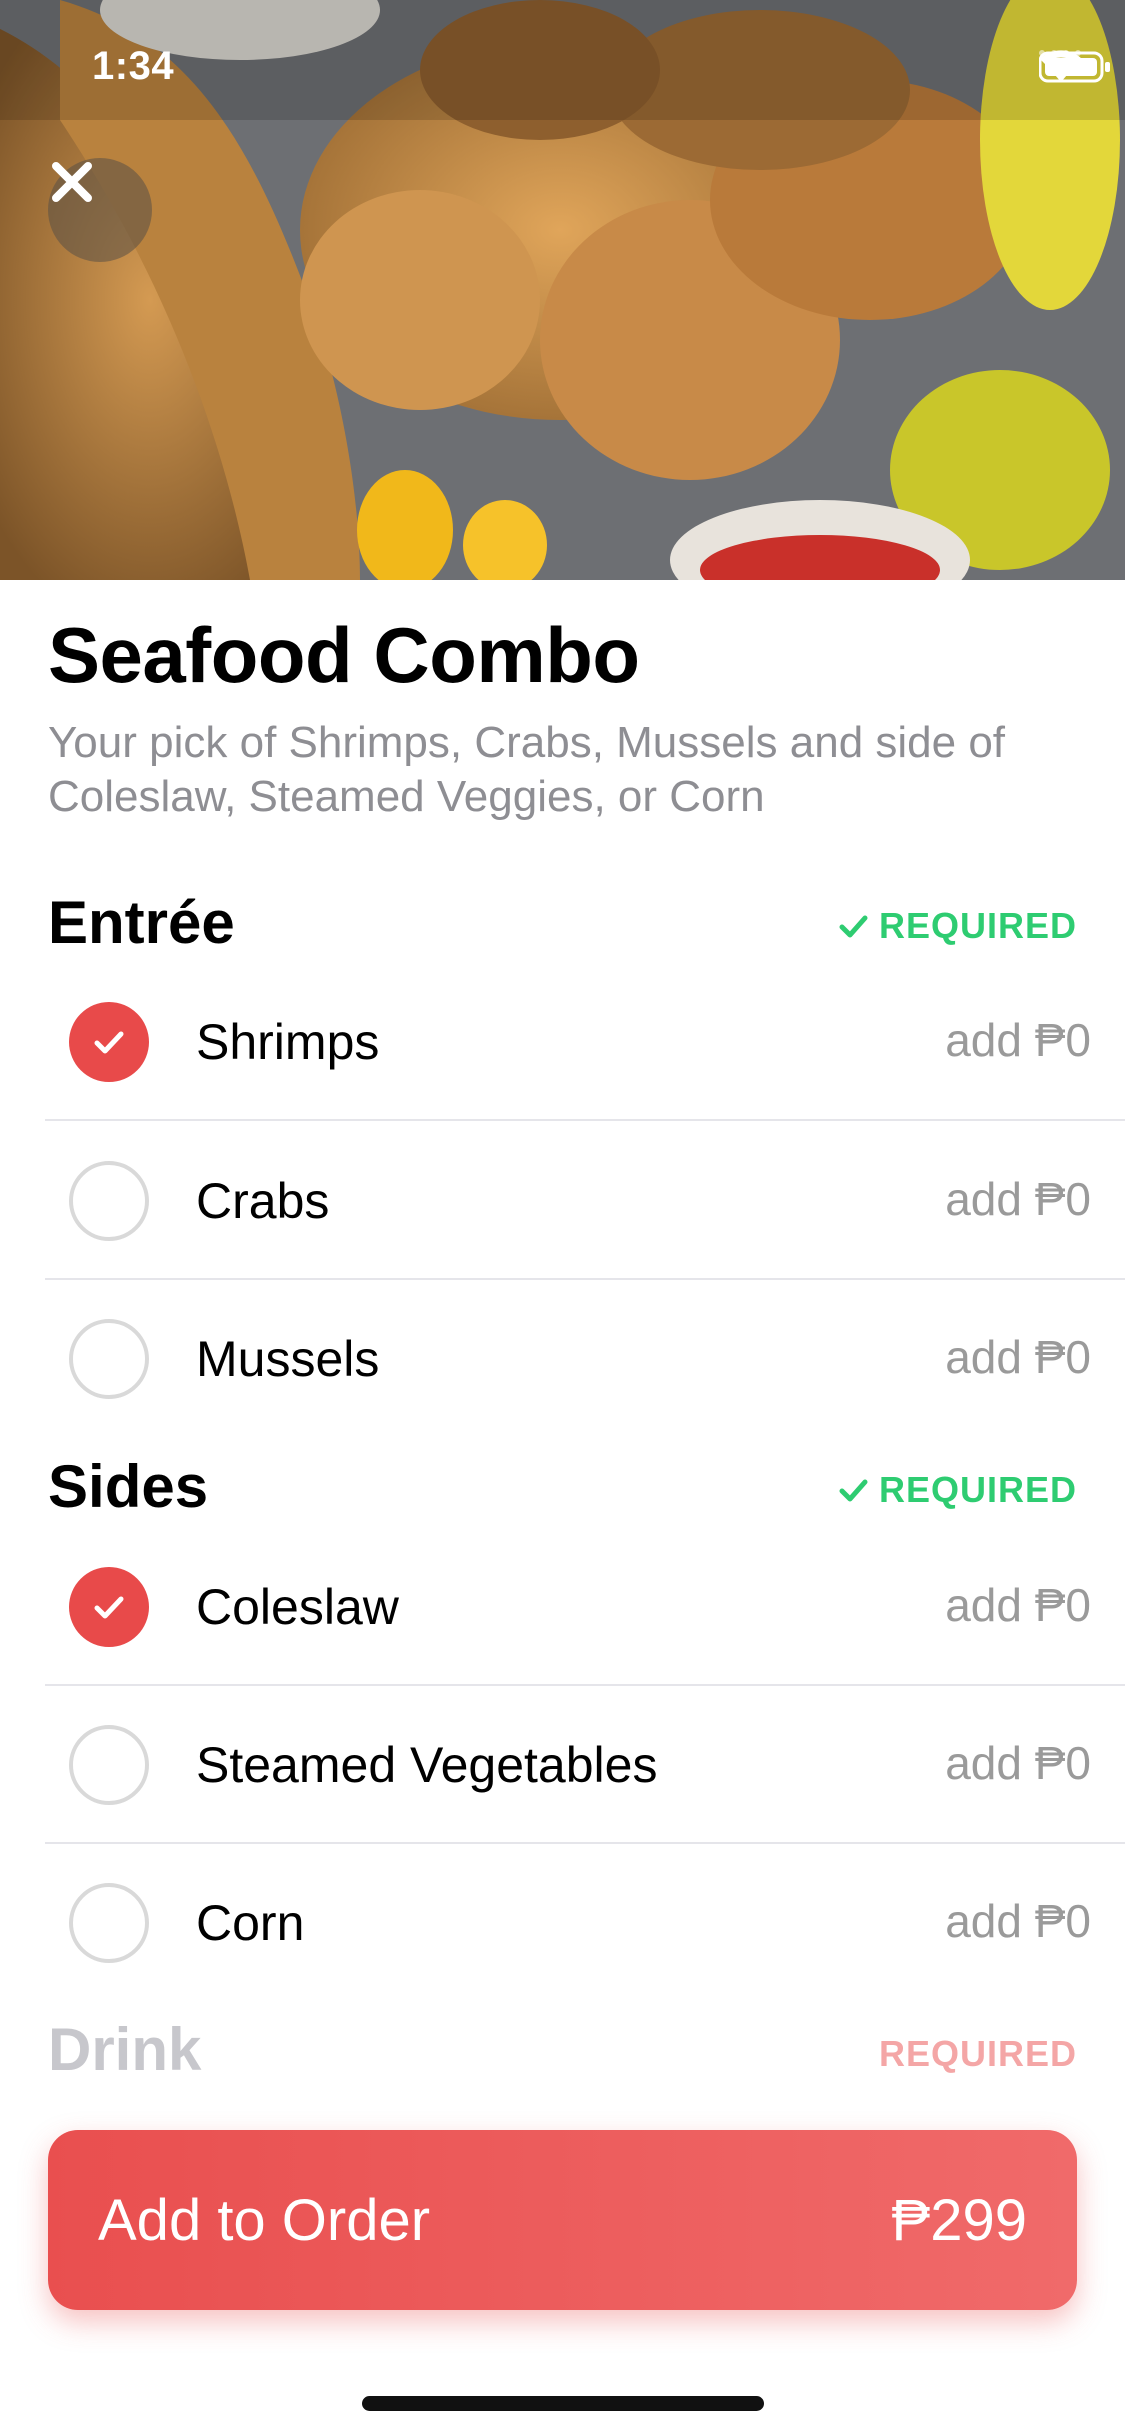 The width and height of the screenshot is (1125, 2436). Describe the element at coordinates (128, 1486) in the screenshot. I see `section-title-sides: Sides` at that location.